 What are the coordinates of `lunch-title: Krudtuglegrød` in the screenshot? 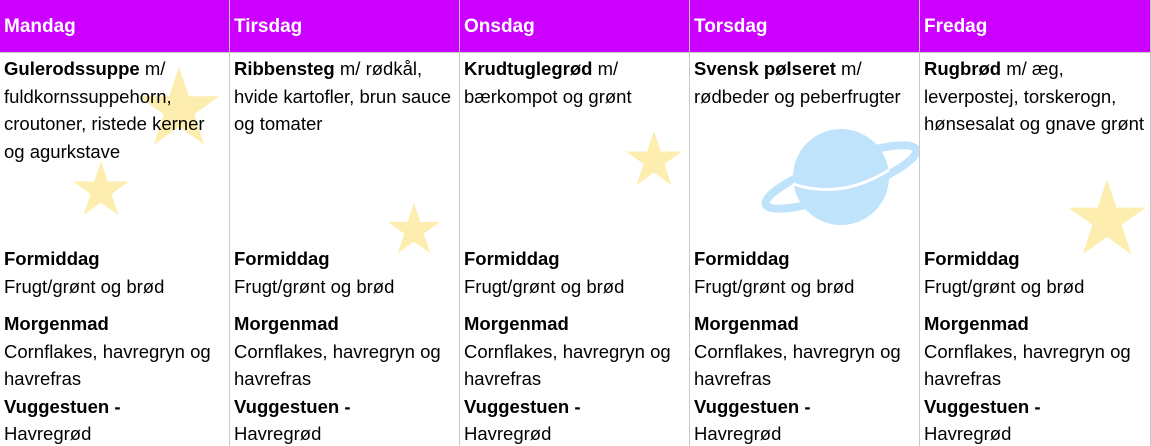 It's located at (528, 68).